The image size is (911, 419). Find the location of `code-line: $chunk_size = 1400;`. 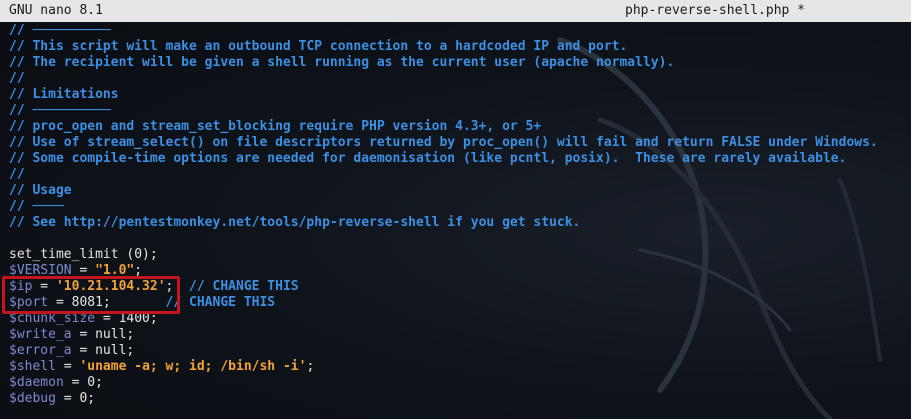

code-line: $chunk_size = 1400; is located at coordinates (83, 318).